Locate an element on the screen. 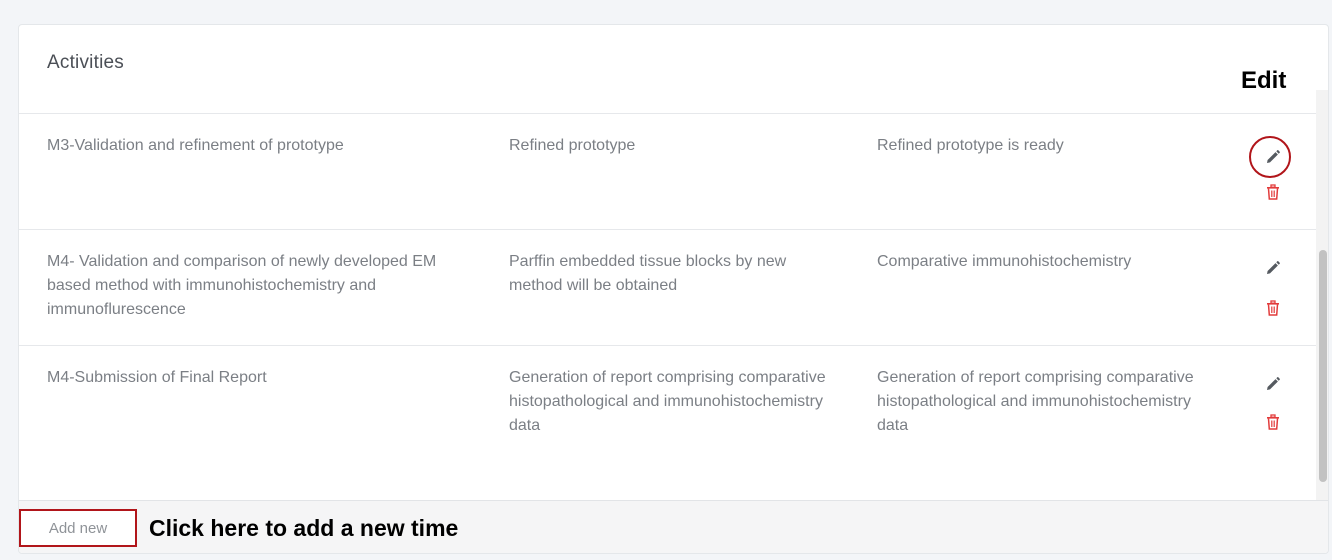 This screenshot has width=1332, height=560. outcome-cell: Refined prototype is ready is located at coordinates (970, 145).